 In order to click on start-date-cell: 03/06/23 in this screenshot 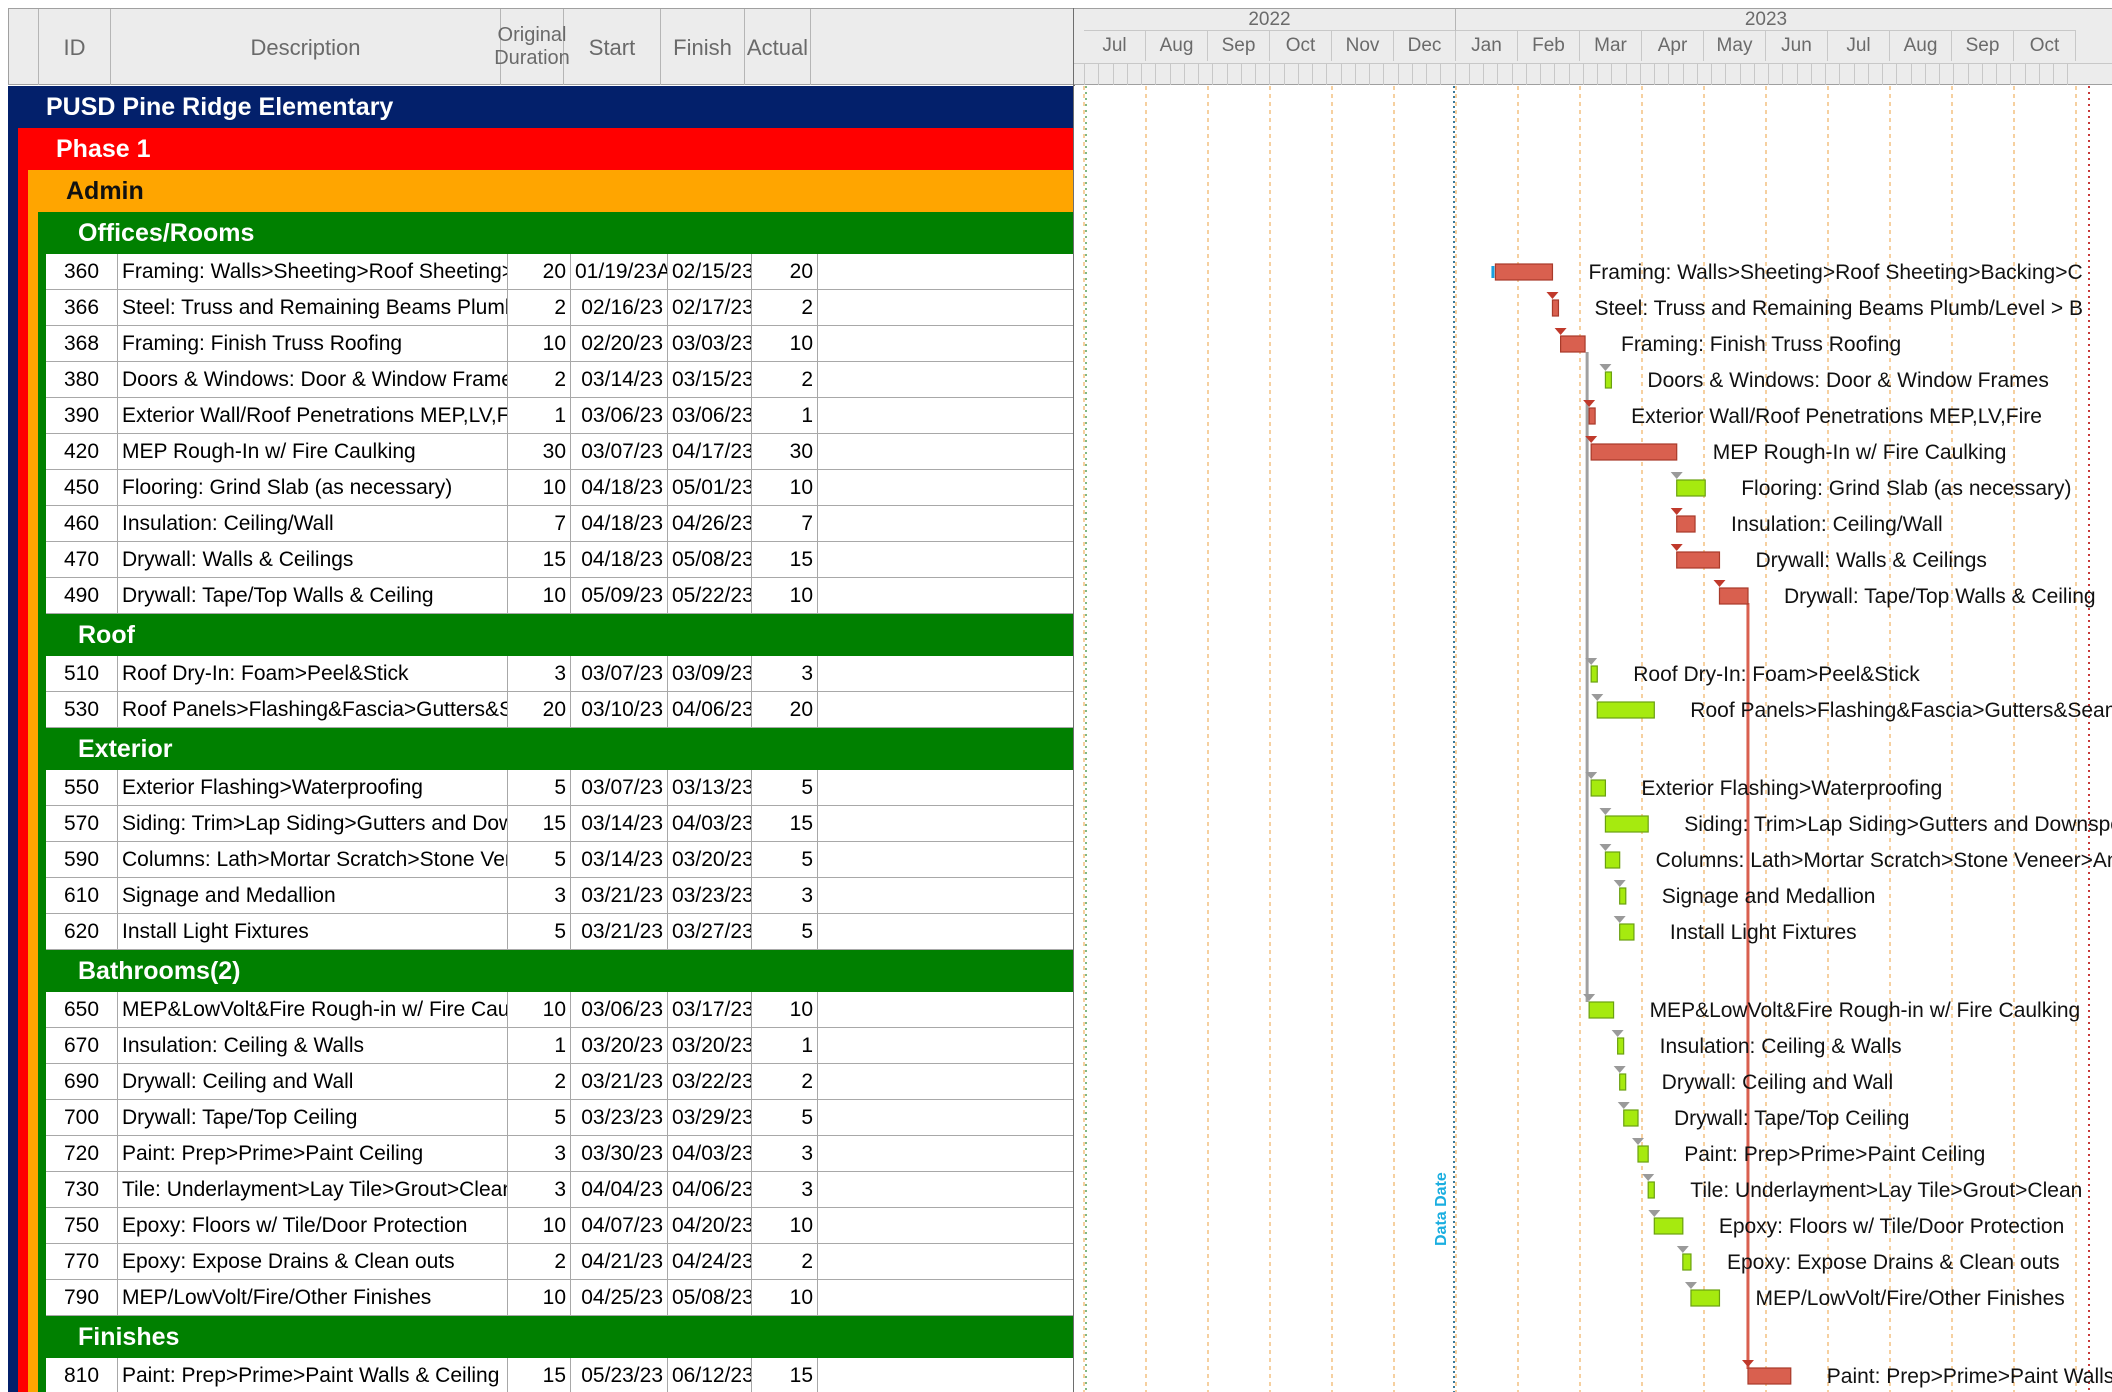, I will do `click(619, 415)`.